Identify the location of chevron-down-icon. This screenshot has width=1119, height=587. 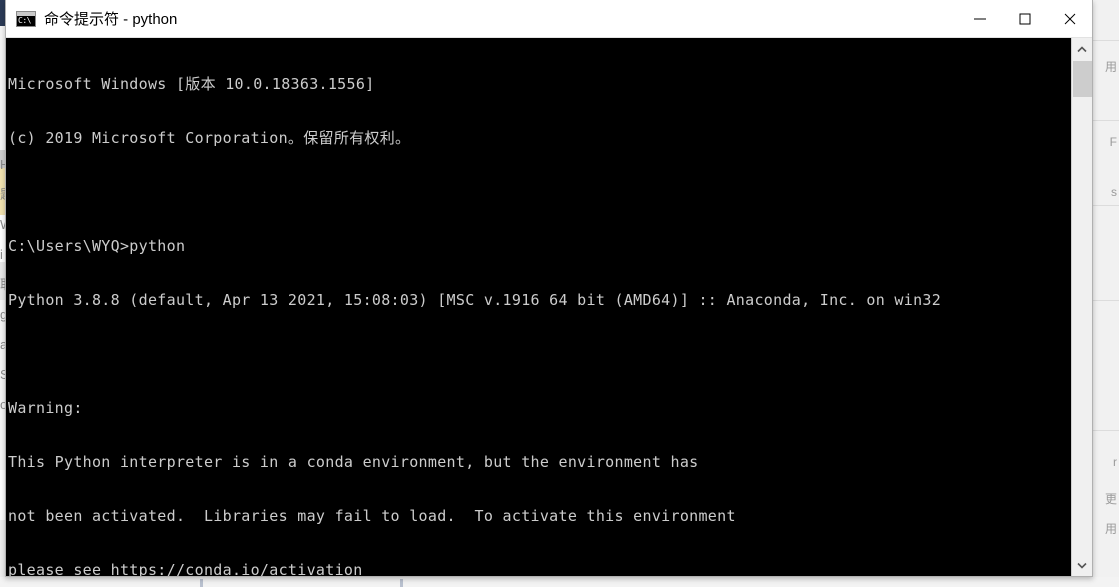
(1082, 565).